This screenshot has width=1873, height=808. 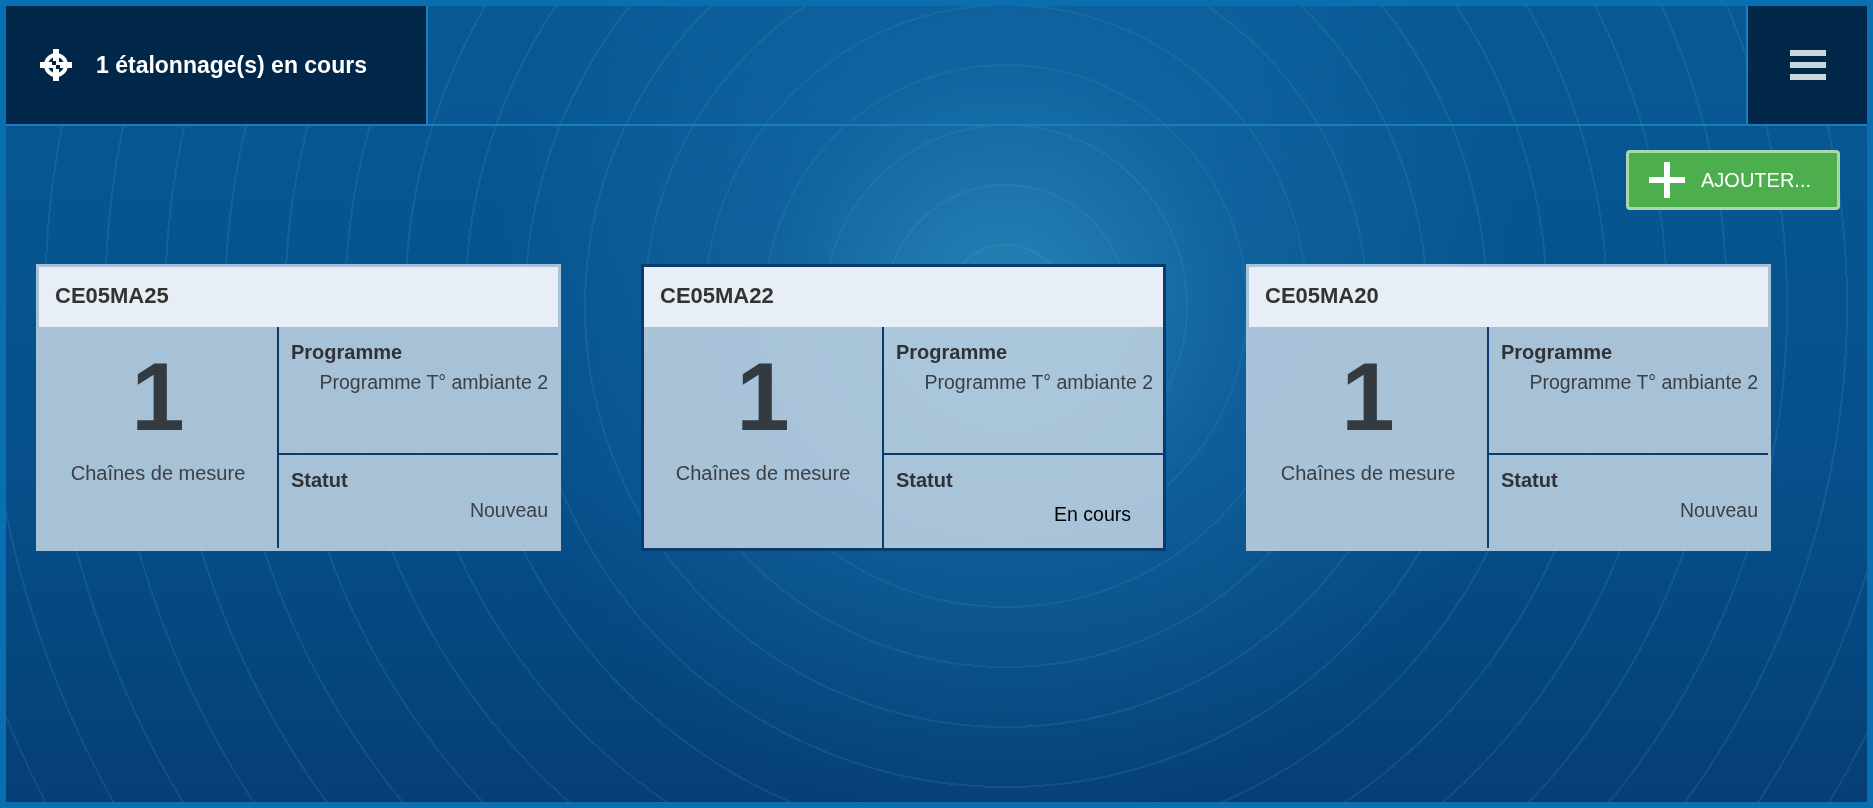 What do you see at coordinates (56, 65) in the screenshot?
I see `crosshair-icon` at bounding box center [56, 65].